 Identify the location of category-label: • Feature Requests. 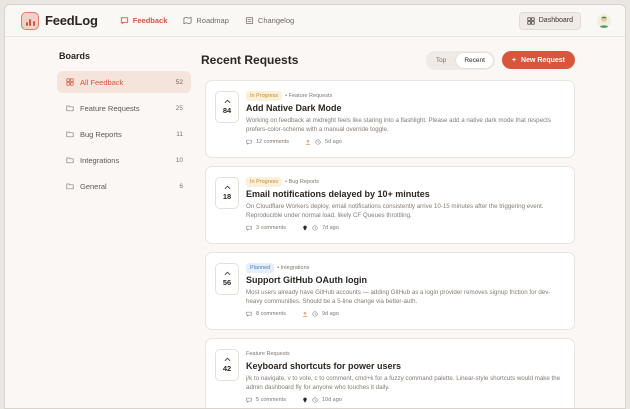
(309, 95).